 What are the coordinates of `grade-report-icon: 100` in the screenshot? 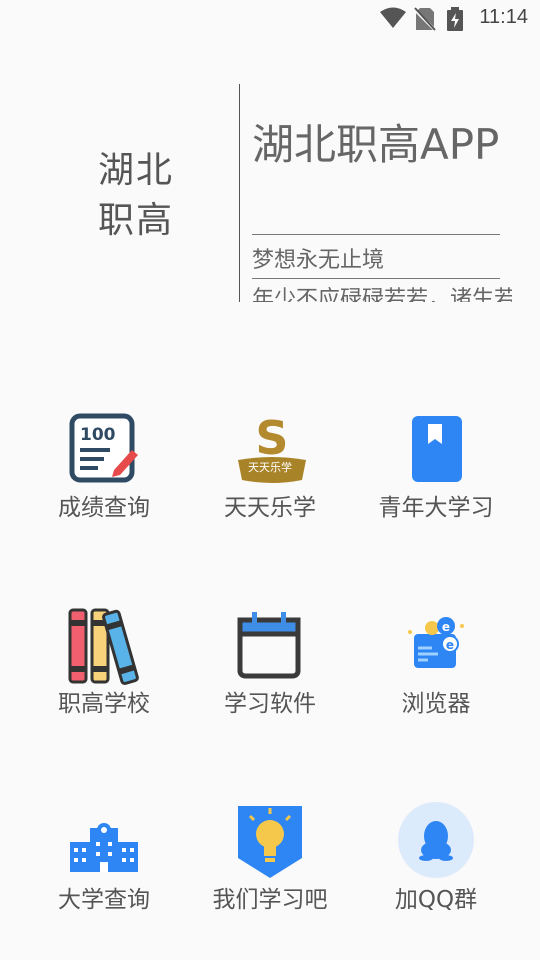 It's located at (104, 448).